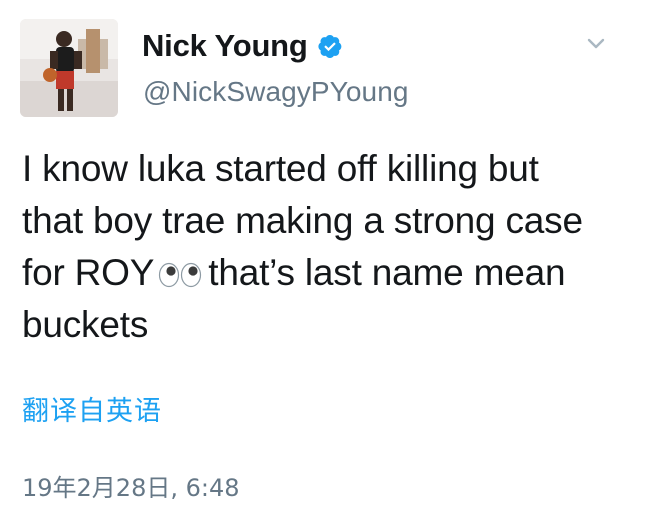 This screenshot has height=520, width=650. What do you see at coordinates (88, 272) in the screenshot?
I see `tweet-text-fragment: for ROY` at bounding box center [88, 272].